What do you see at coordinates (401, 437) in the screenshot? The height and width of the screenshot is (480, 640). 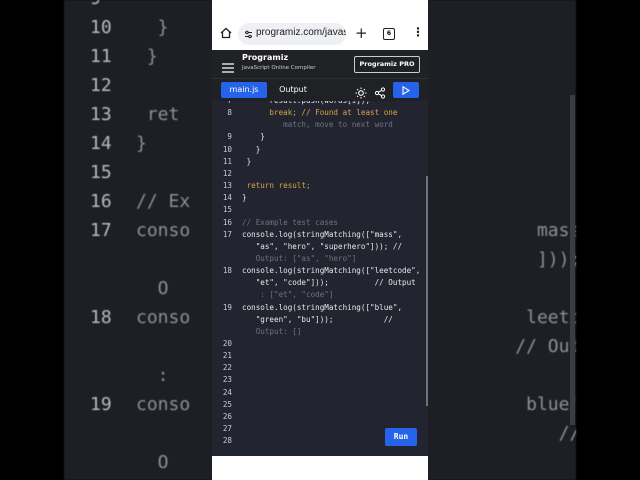 I see `run-button: Run` at bounding box center [401, 437].